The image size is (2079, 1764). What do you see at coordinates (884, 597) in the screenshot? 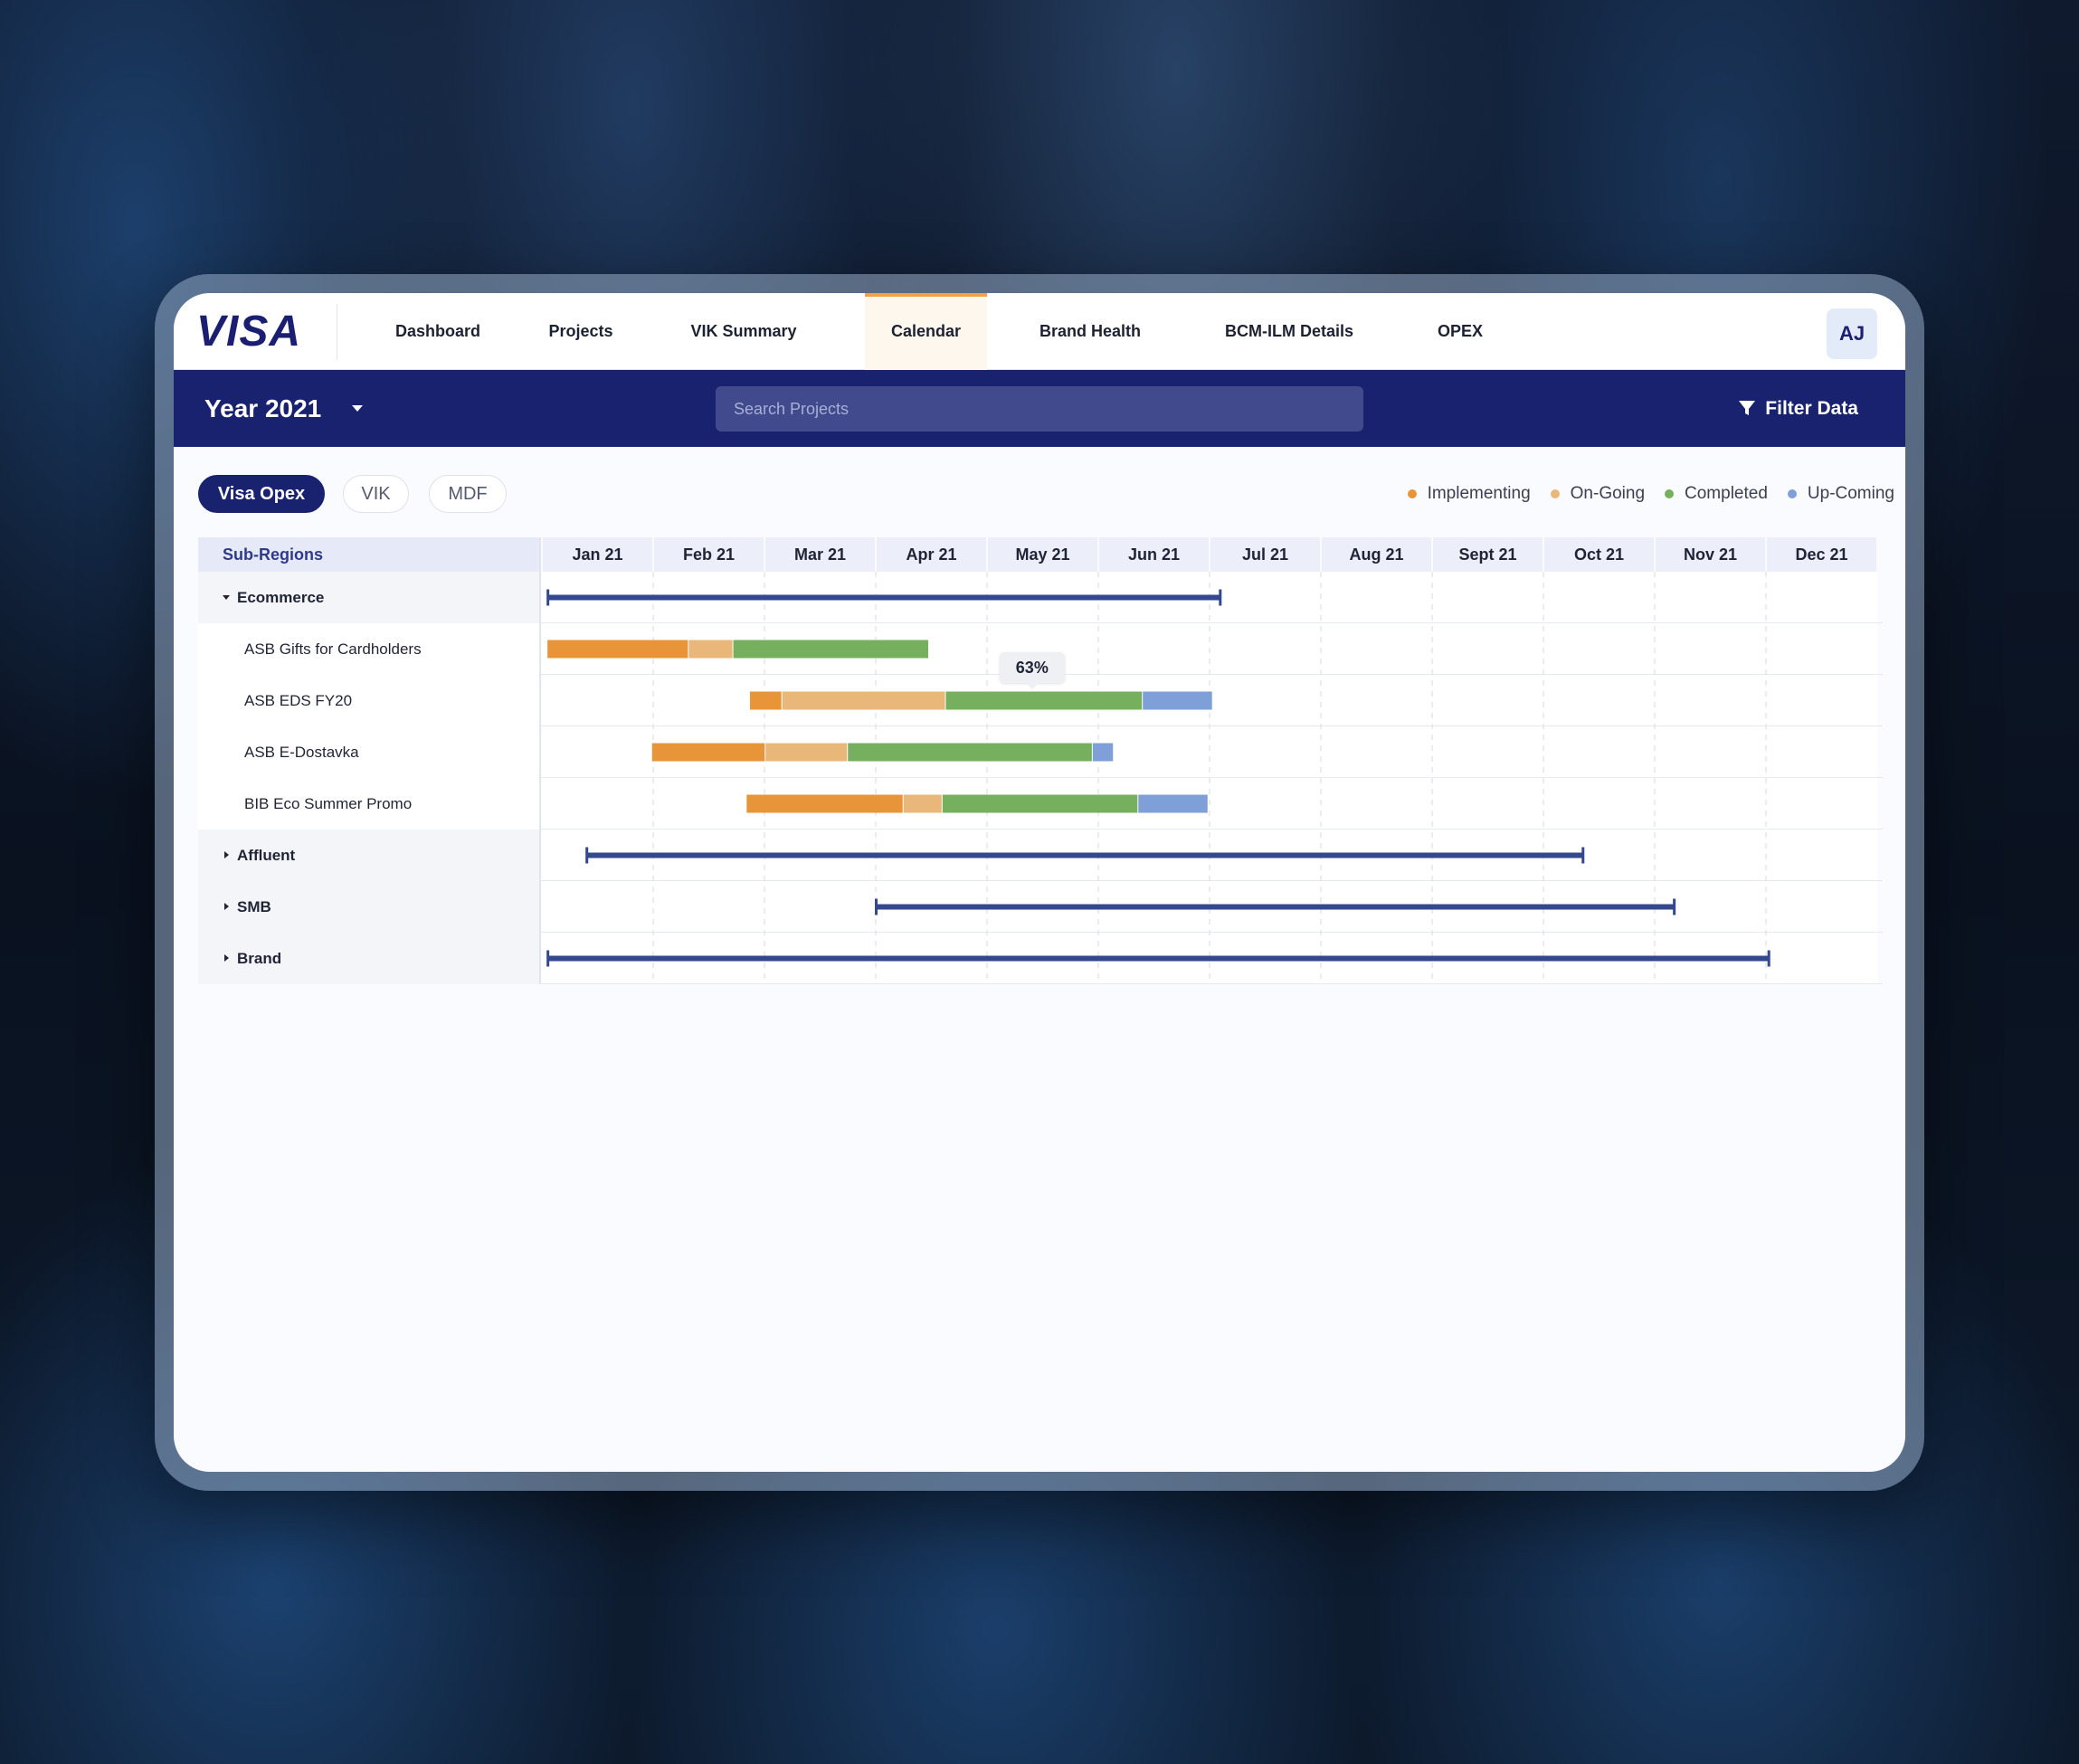
I see `summary-bar-ecommerce` at bounding box center [884, 597].